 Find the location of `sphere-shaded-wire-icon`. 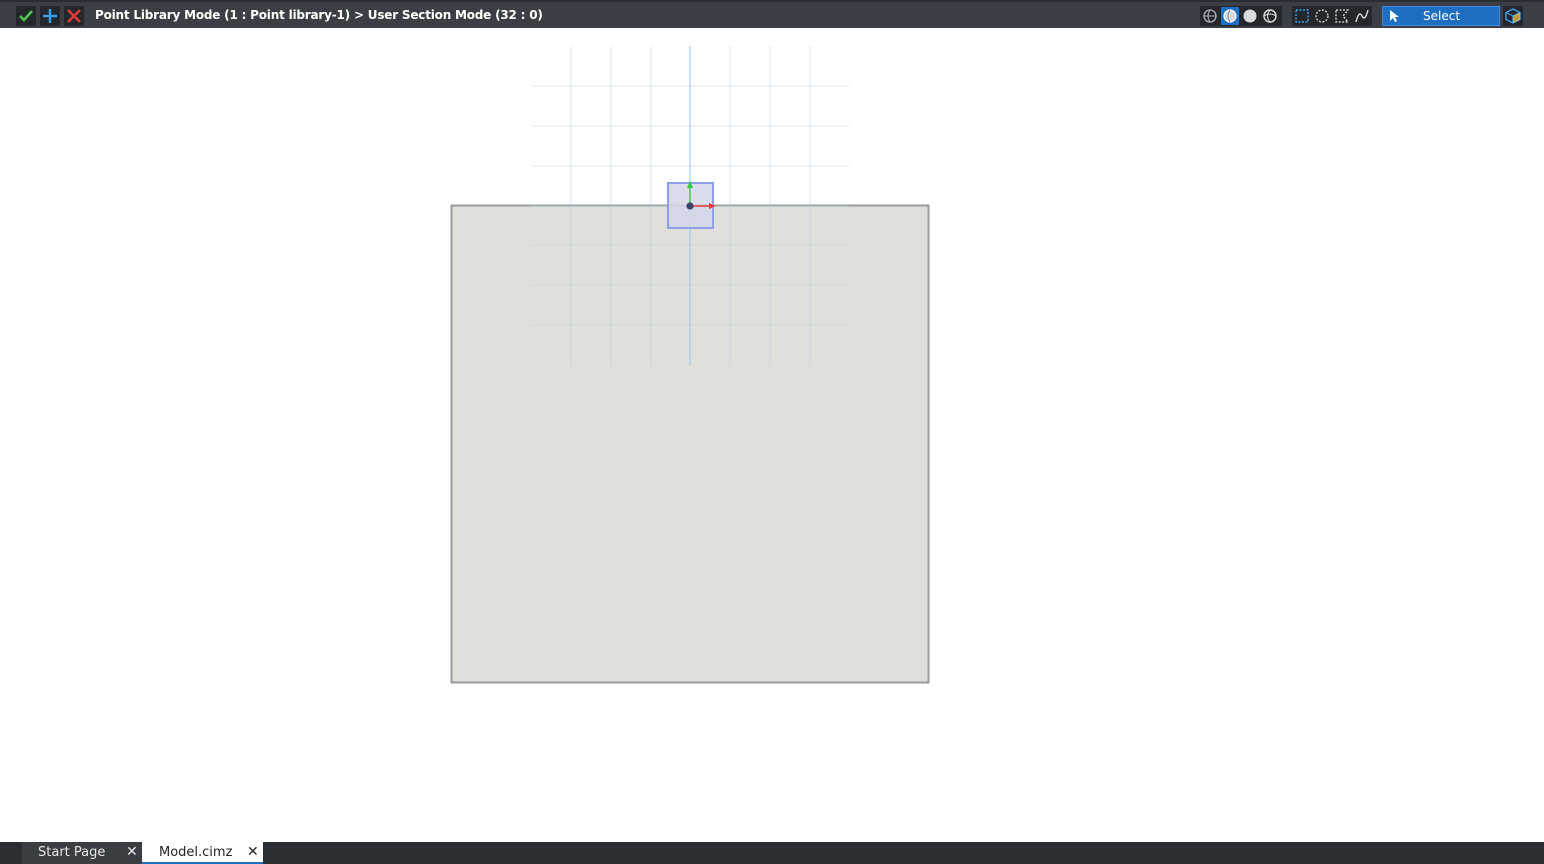

sphere-shaded-wire-icon is located at coordinates (1230, 16).